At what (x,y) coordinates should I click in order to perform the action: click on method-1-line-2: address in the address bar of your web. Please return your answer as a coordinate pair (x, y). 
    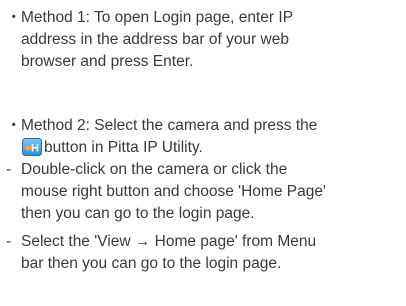
    Looking at the image, I should click on (203, 40).